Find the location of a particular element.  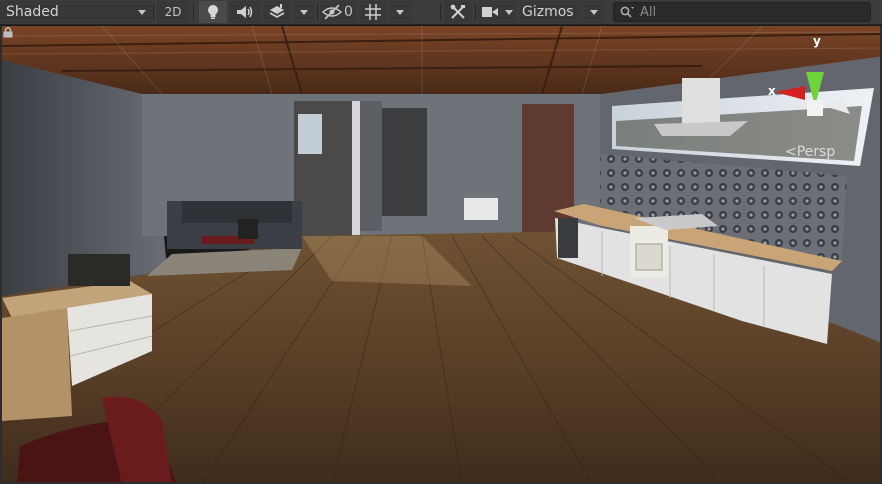

lightbulb-icon is located at coordinates (213, 12).